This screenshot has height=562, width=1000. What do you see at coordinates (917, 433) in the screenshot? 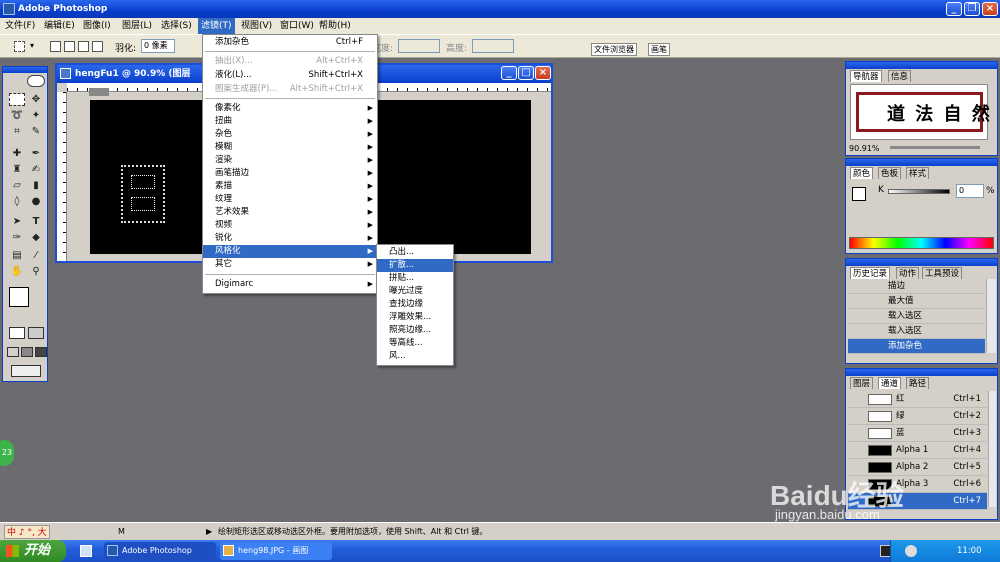
I see `channel-row: 蓝 Ctrl+3` at bounding box center [917, 433].